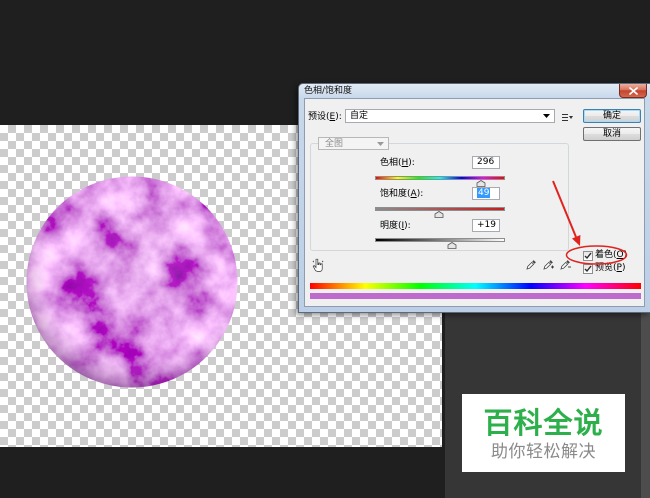  What do you see at coordinates (474, 91) in the screenshot?
I see `dialog-titlebar: 色相/饱和度` at bounding box center [474, 91].